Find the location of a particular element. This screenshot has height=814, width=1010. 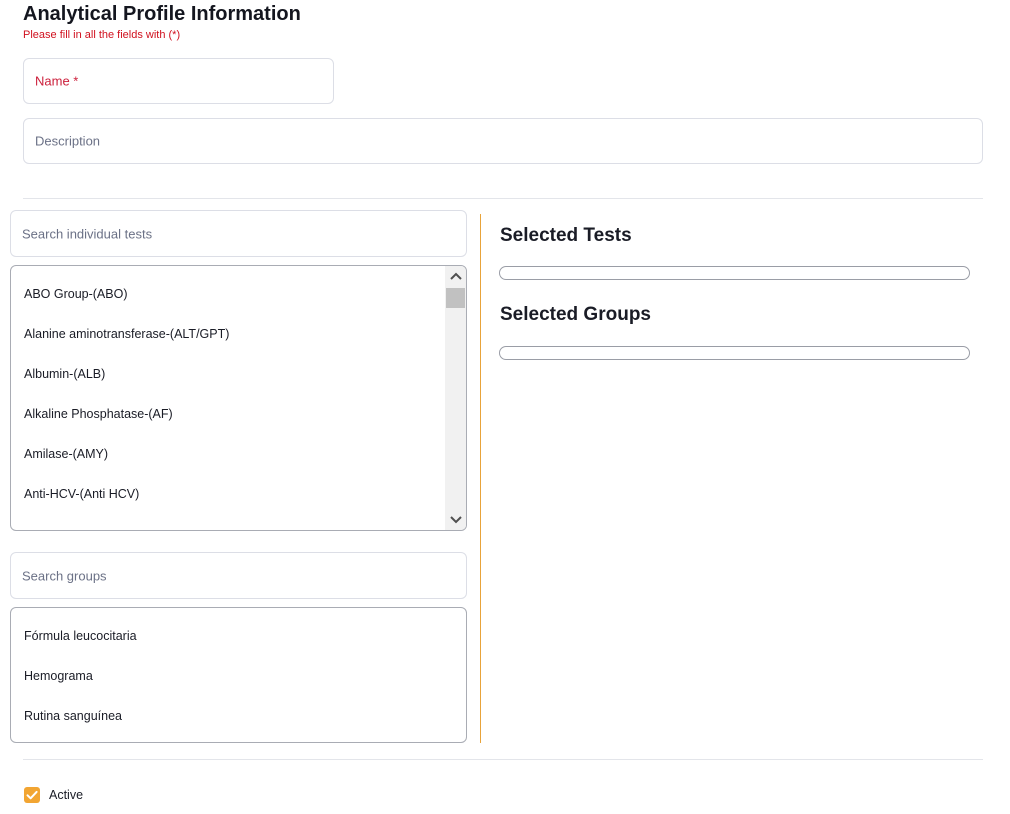

search-tests-input: Search individual tests is located at coordinates (238, 233).